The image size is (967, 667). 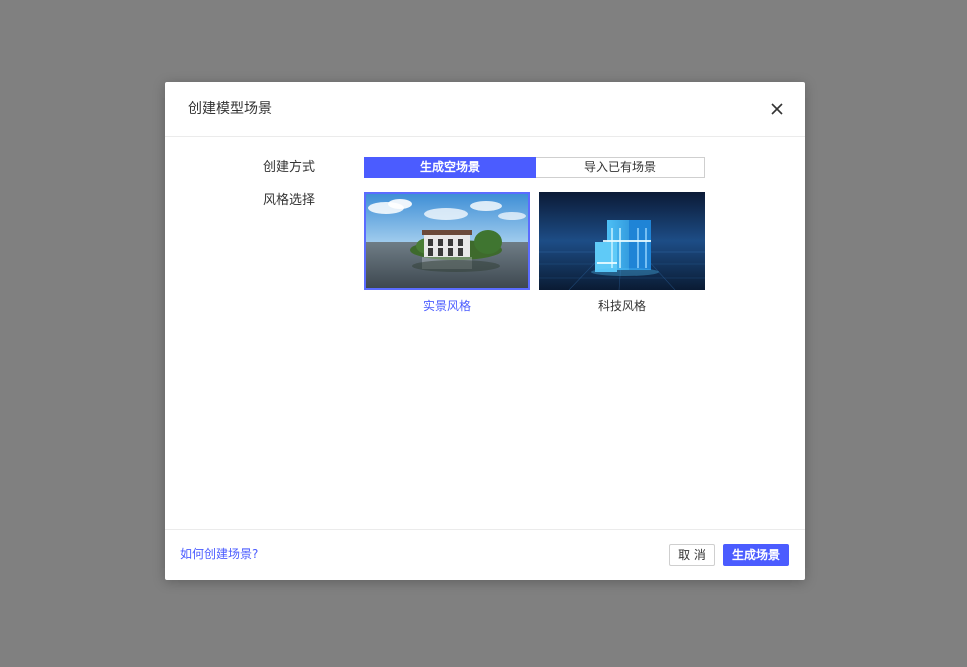 I want to click on creation-method-toggle: 生成空场景 导入已有场景, so click(x=534, y=167).